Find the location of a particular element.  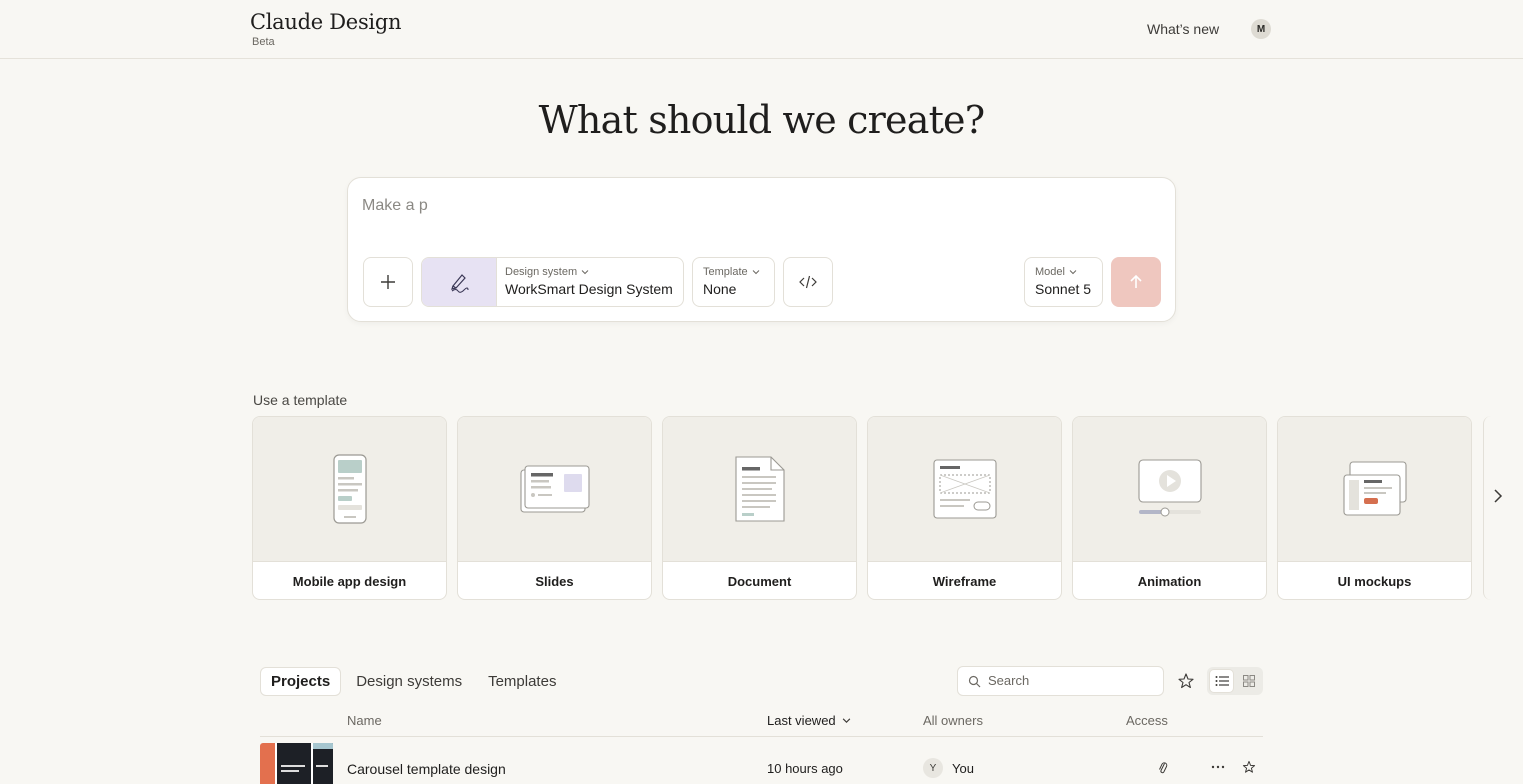

more-options-icon is located at coordinates (1218, 767).